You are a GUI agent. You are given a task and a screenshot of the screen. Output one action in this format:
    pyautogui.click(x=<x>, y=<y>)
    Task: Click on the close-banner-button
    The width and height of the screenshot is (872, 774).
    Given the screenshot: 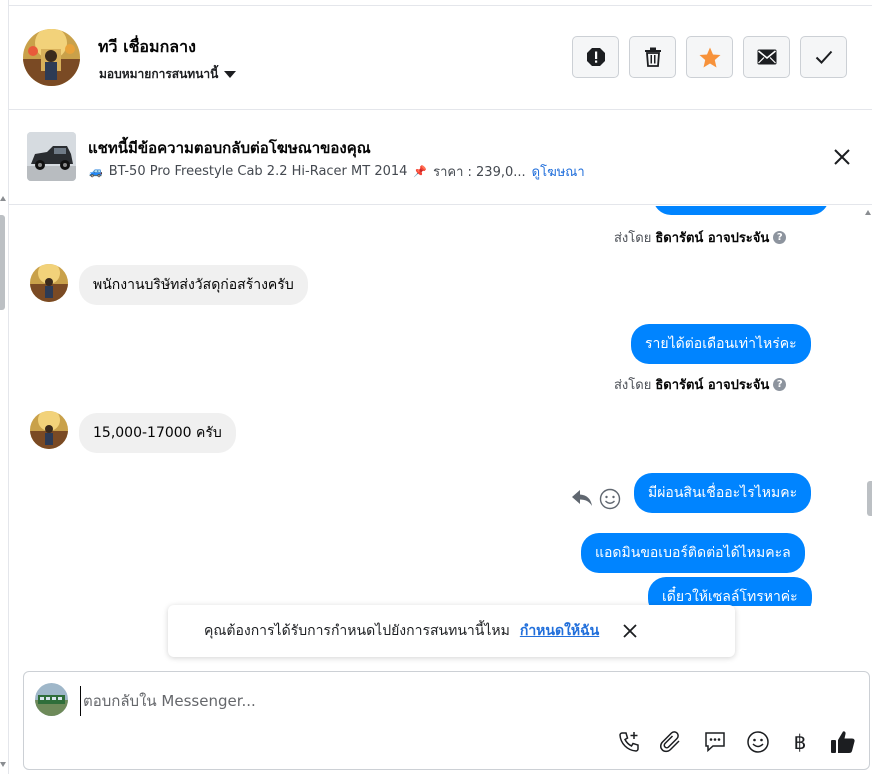 What is the action you would take?
    pyautogui.click(x=842, y=157)
    